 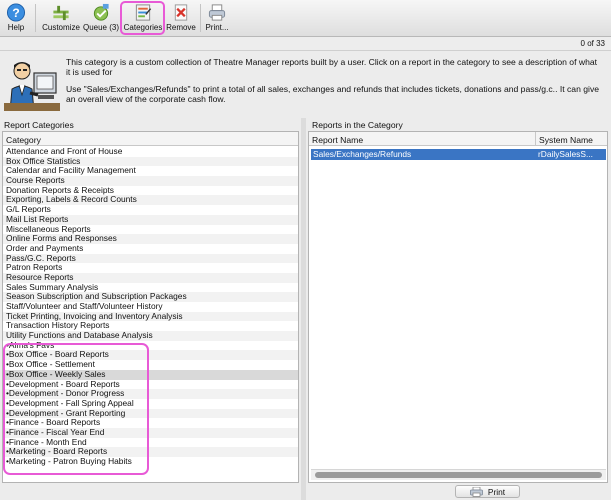 What do you see at coordinates (150, 139) in the screenshot?
I see `category-column-header: Category` at bounding box center [150, 139].